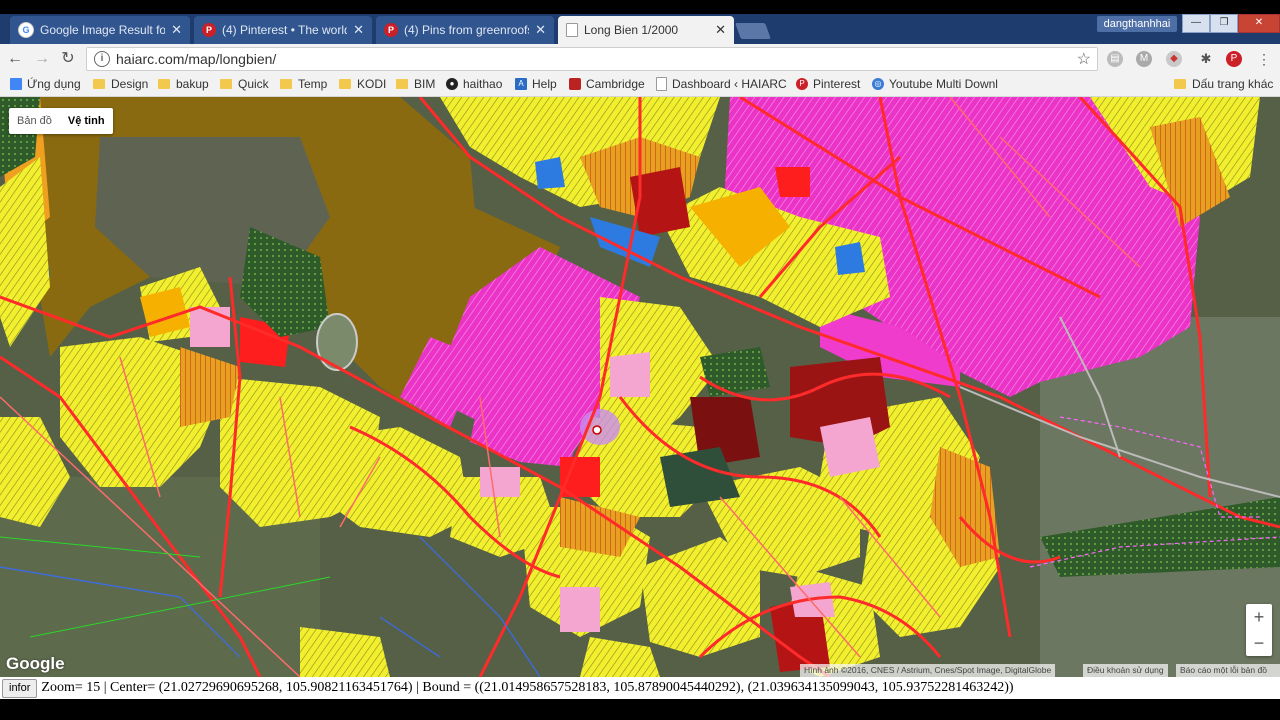 This screenshot has width=1280, height=720. I want to click on forward-button: →, so click(42, 59).